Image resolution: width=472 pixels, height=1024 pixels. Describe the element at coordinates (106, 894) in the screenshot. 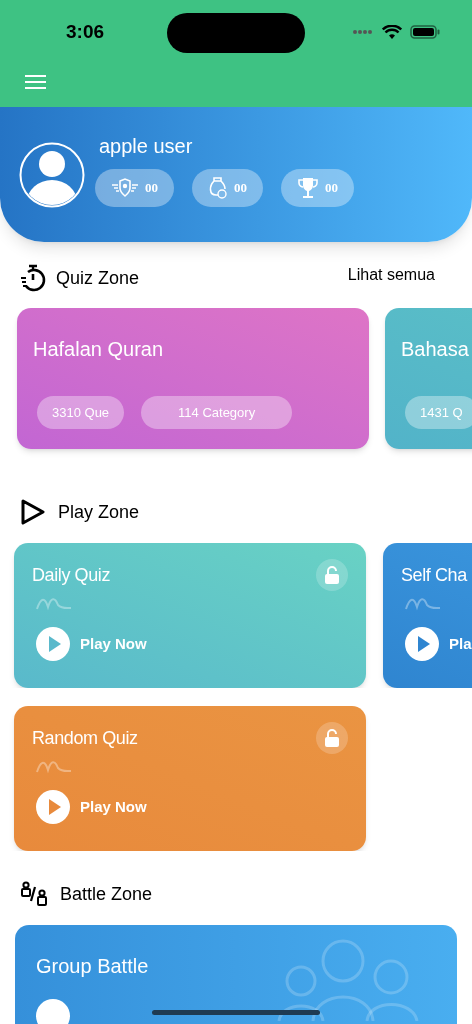

I see `section-title: Battle Zone` at that location.